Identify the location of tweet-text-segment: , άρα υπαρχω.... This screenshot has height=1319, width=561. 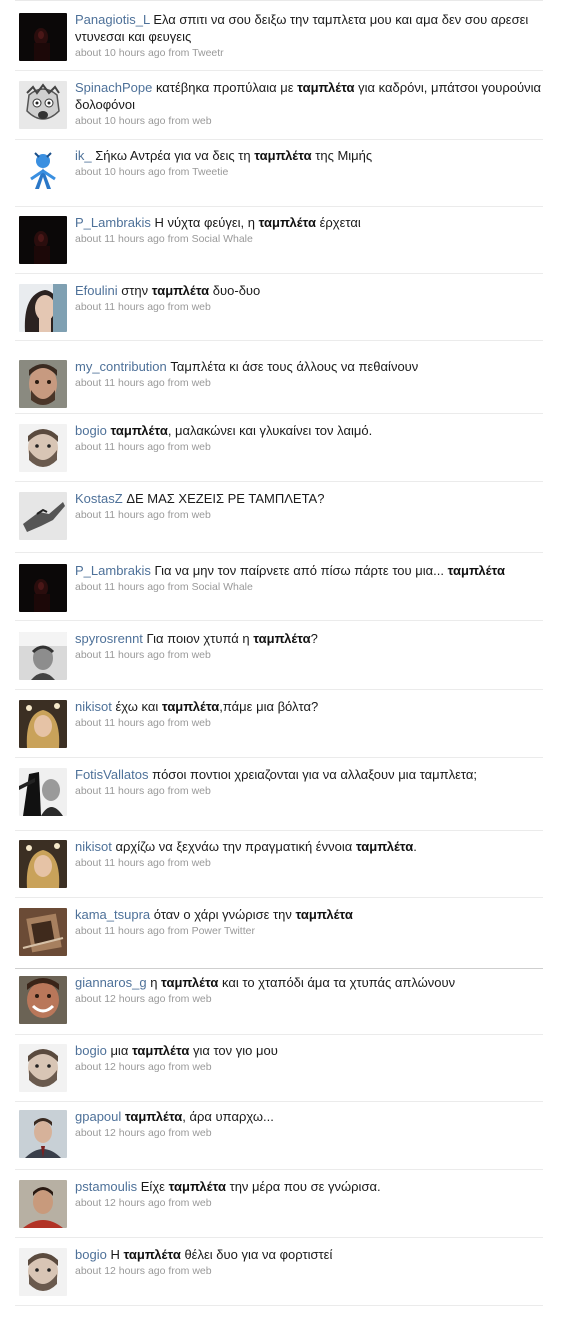
(228, 1116).